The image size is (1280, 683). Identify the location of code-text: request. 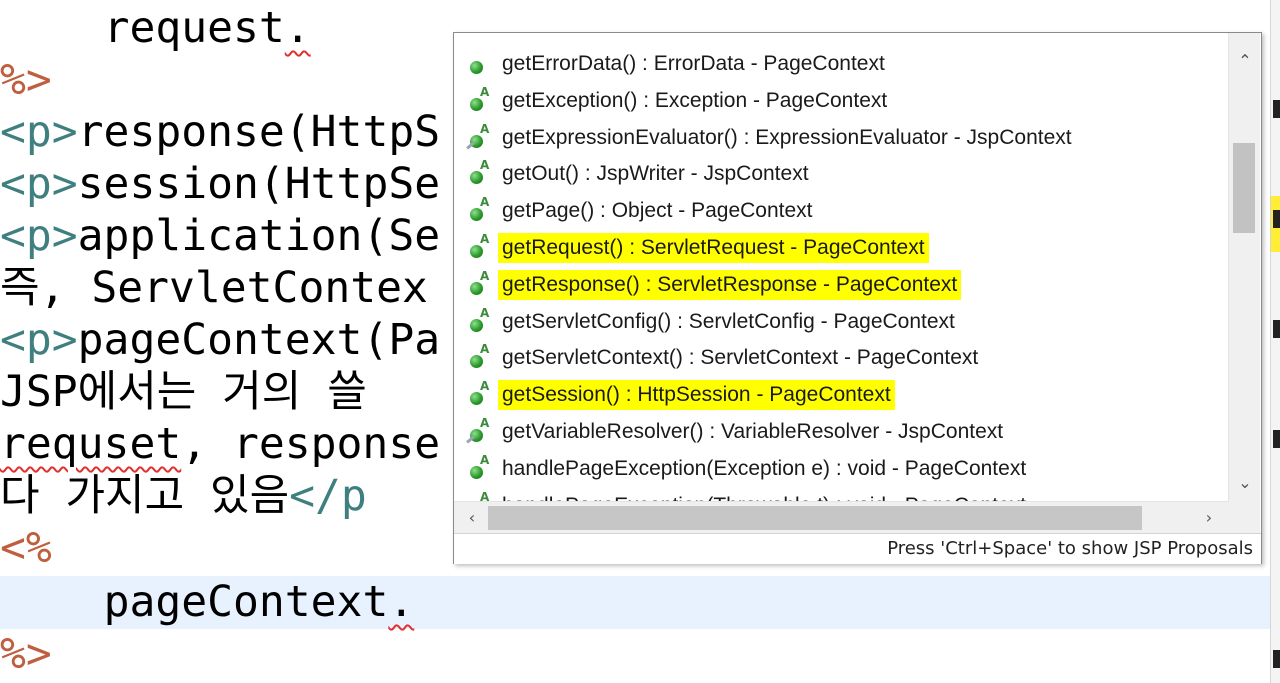
(194, 28).